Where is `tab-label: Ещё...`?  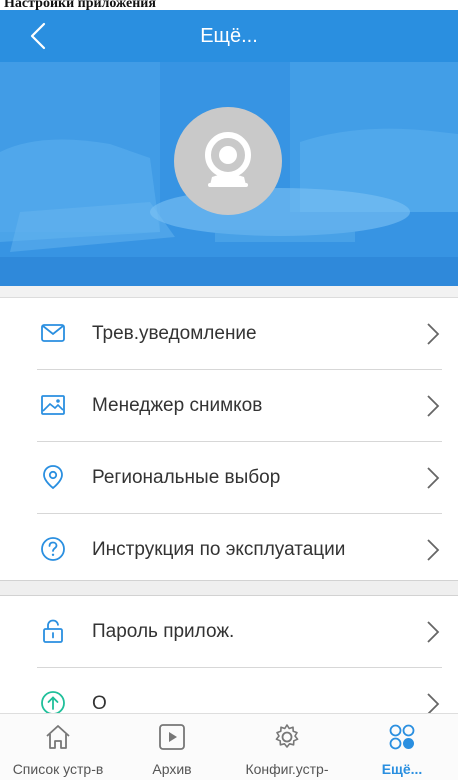 tab-label: Ещё... is located at coordinates (402, 769).